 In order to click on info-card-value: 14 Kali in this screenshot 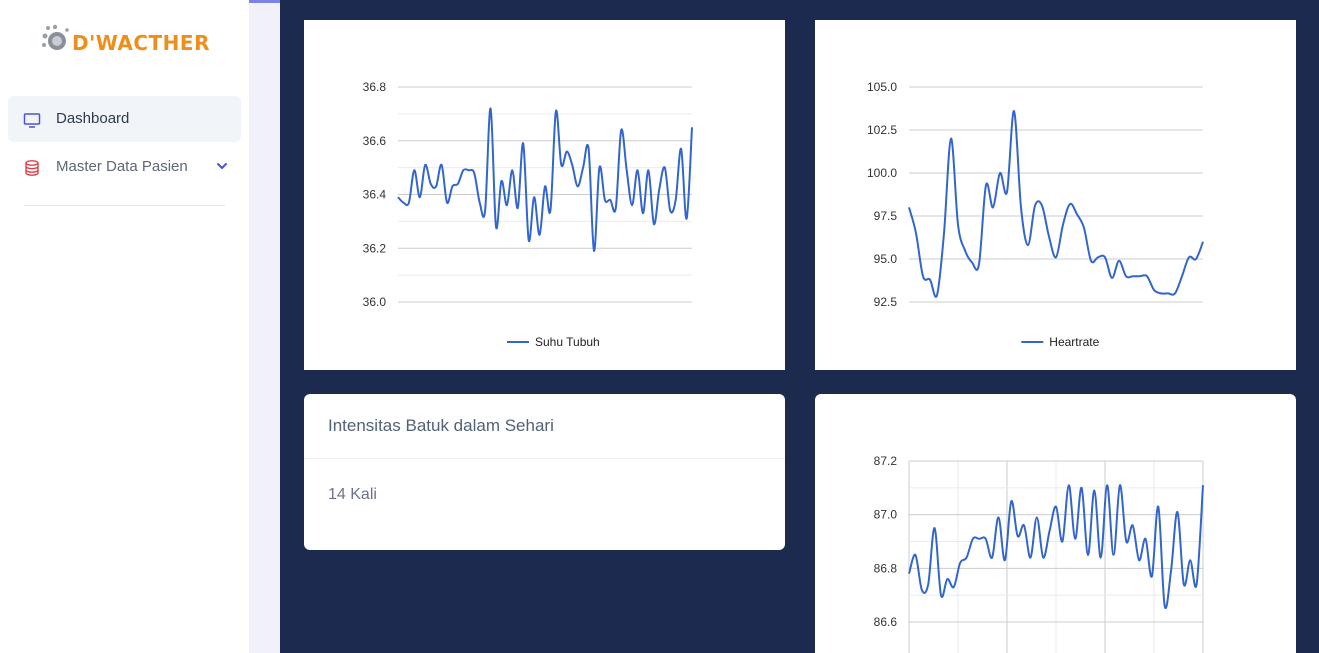, I will do `click(352, 494)`.